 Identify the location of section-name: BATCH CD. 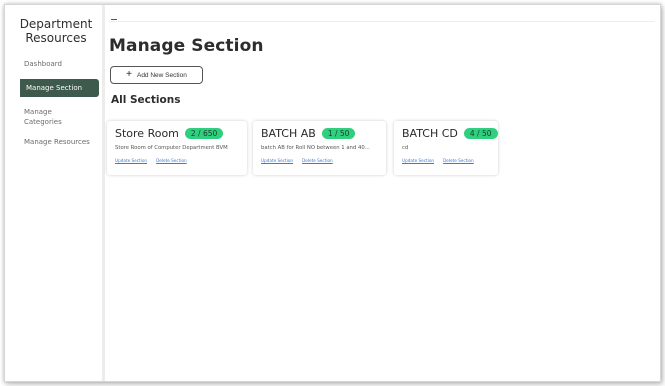
(430, 133).